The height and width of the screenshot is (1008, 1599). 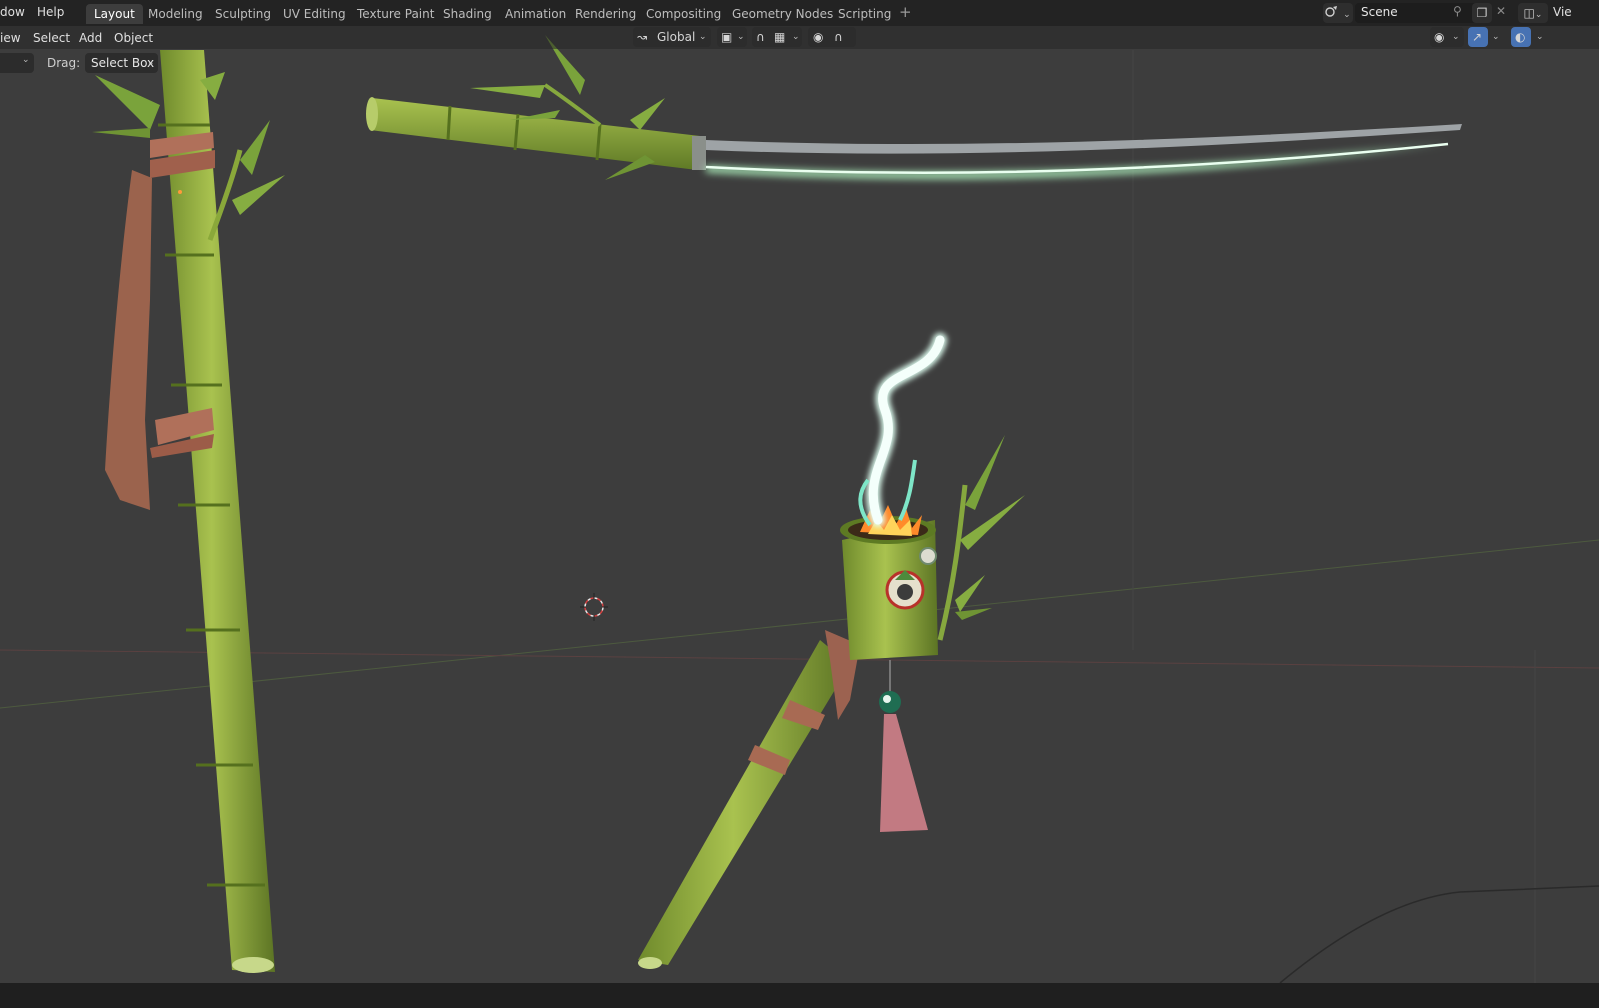 What do you see at coordinates (12, 12) in the screenshot?
I see `menu-window: dow` at bounding box center [12, 12].